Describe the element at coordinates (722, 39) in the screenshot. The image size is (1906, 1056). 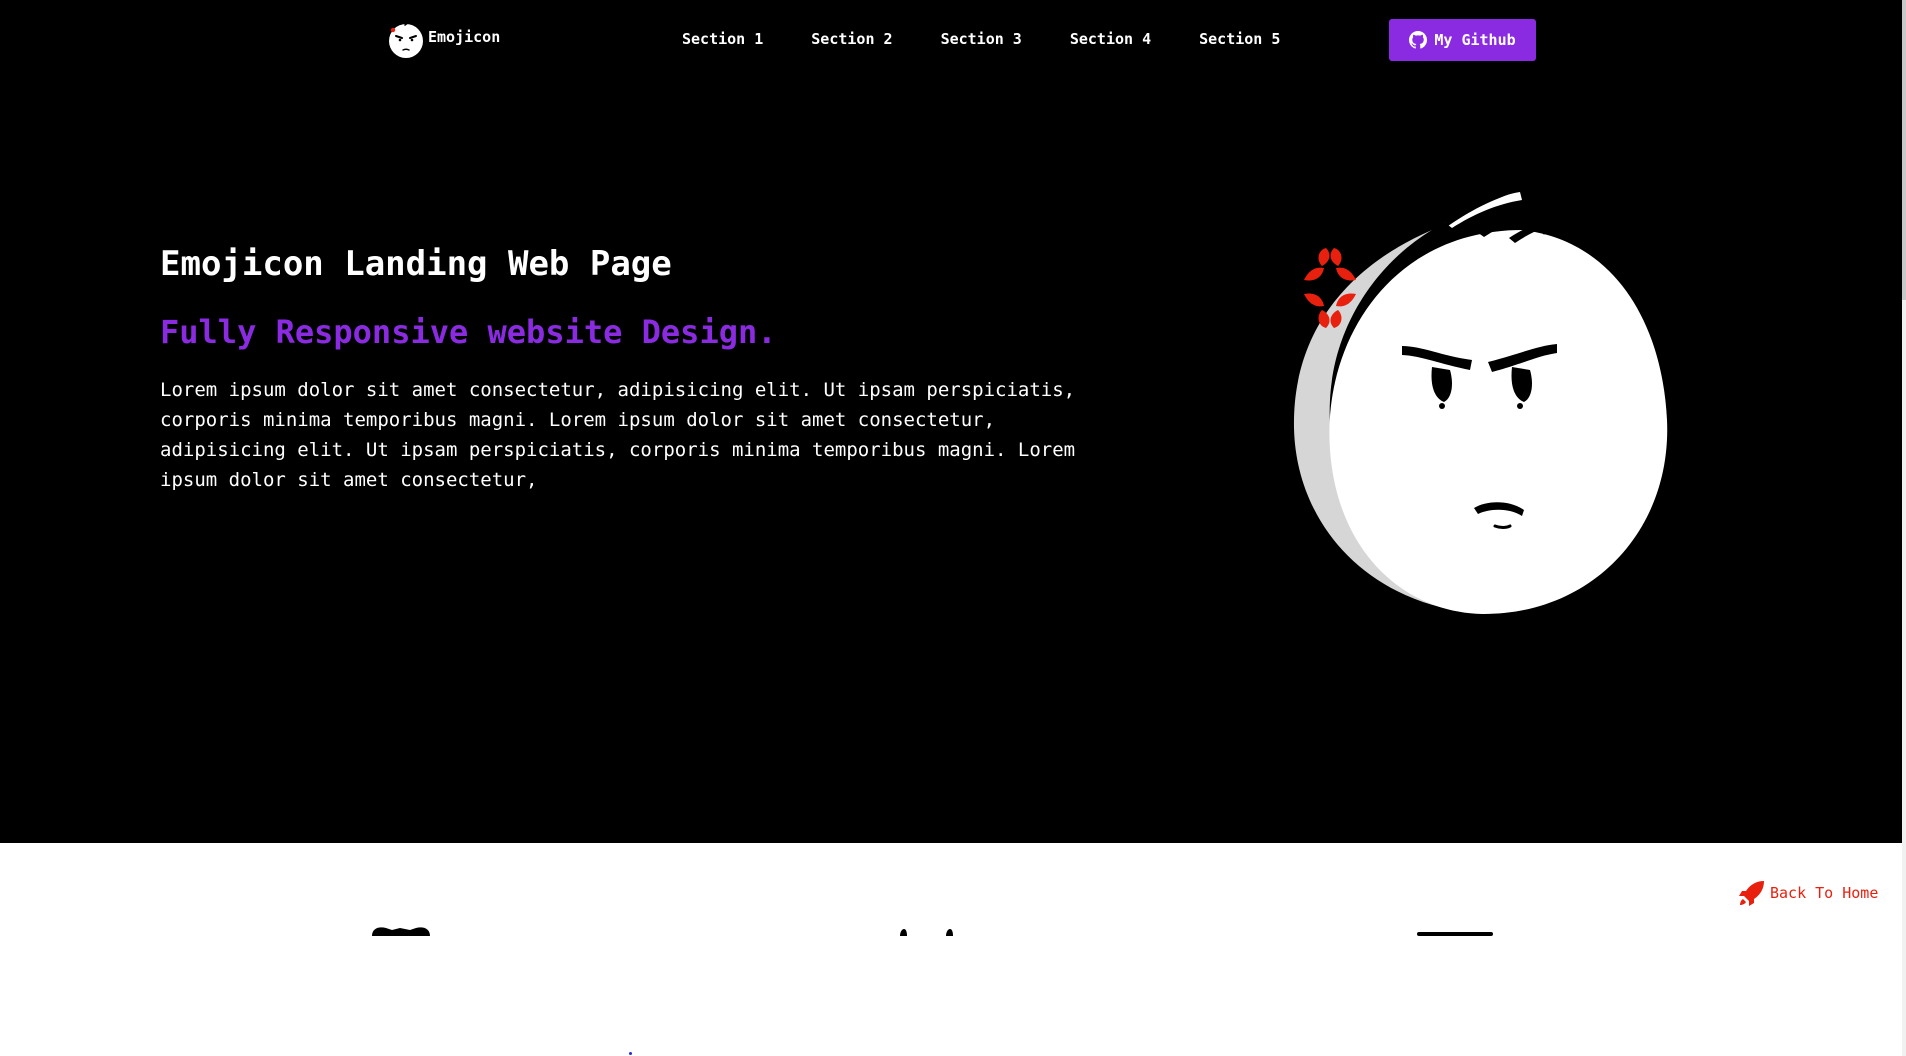
I see `nav-section-1: Section 1` at that location.